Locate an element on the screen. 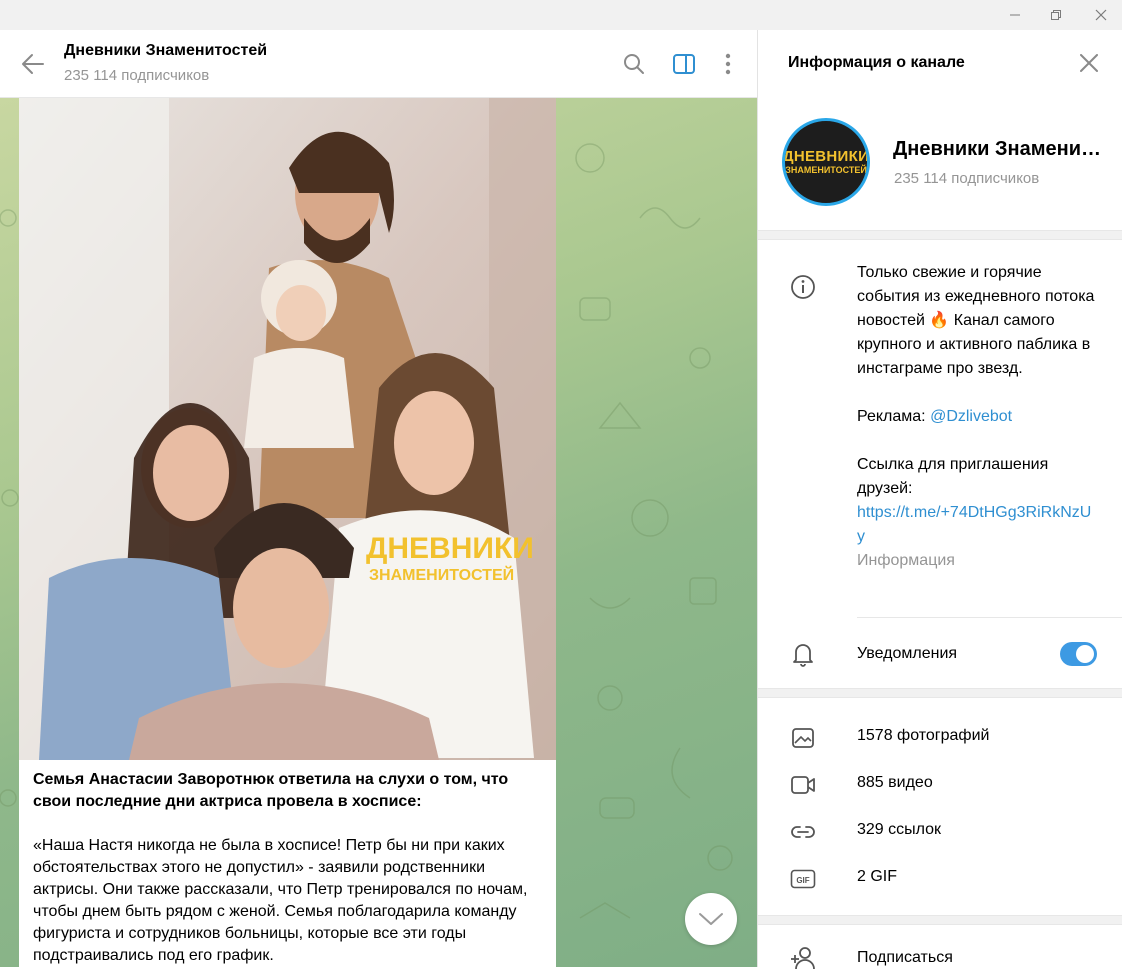  media-links: 329 ссылок is located at coordinates (899, 830).